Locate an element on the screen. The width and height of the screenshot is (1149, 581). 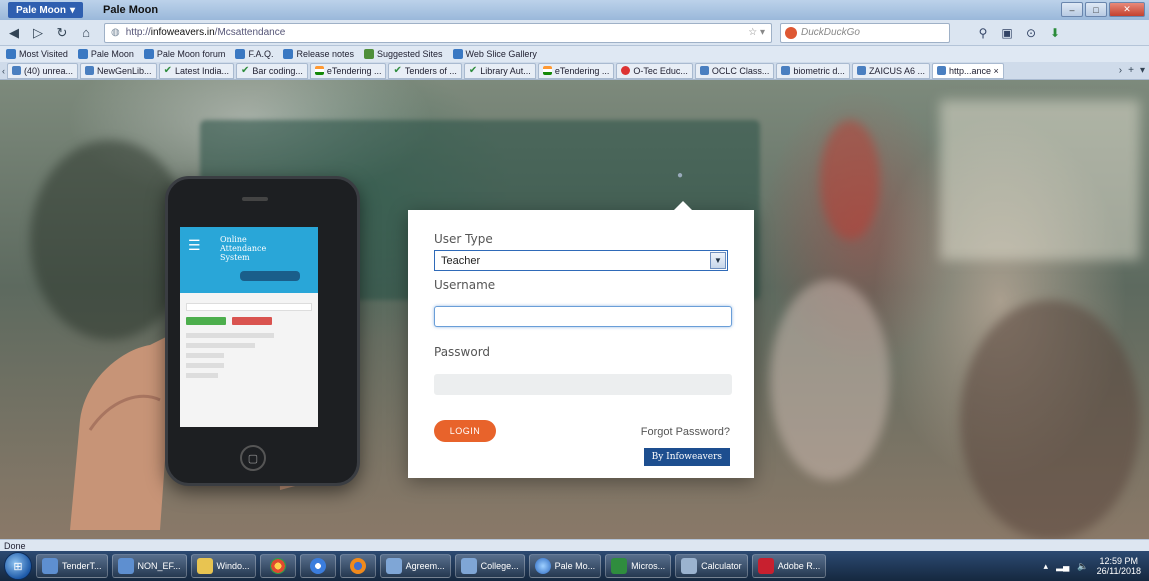
forward-icon: ▷ is located at coordinates (38, 33).